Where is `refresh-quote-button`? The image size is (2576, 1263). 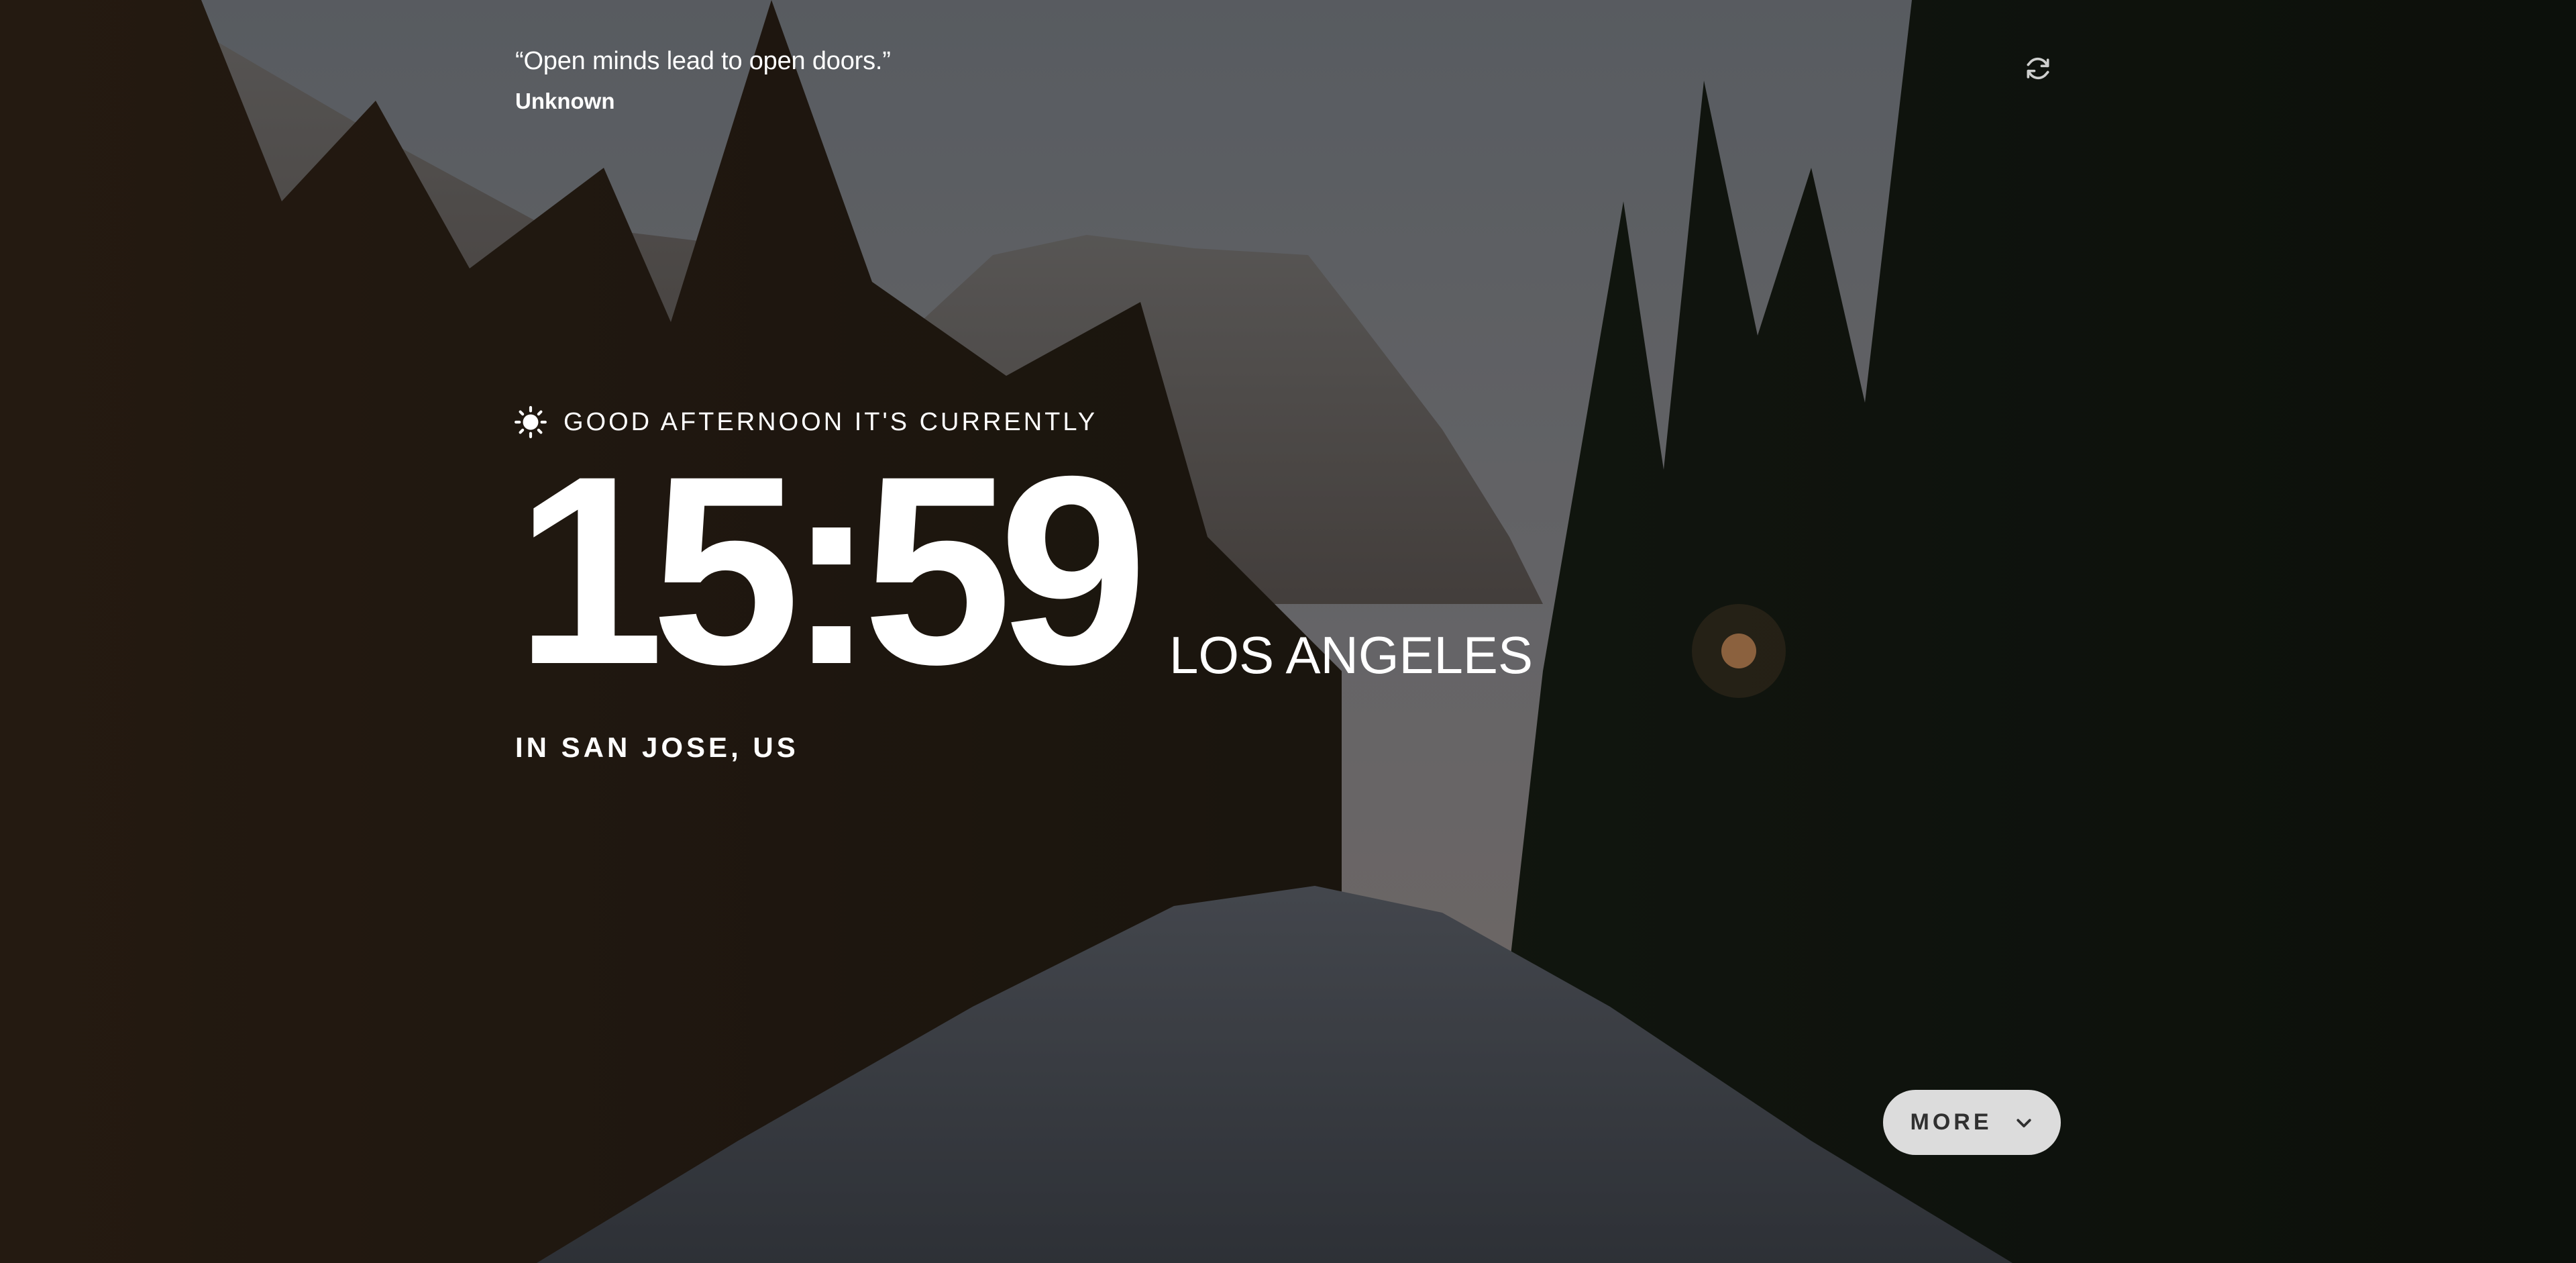 refresh-quote-button is located at coordinates (2038, 68).